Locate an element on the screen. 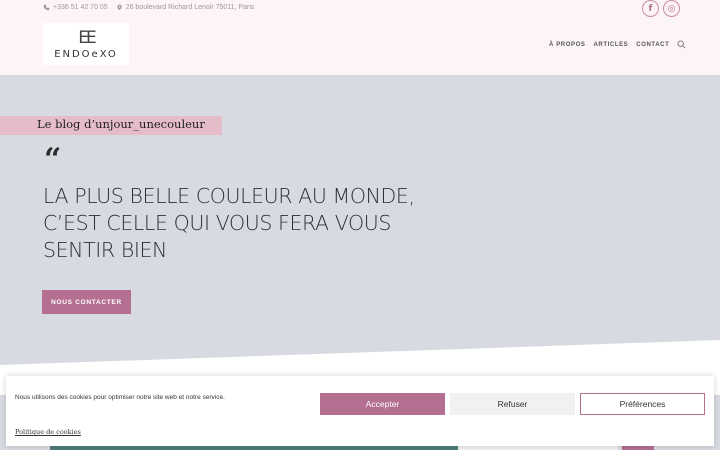 Image resolution: width=720 pixels, height=450 pixels. headline-line: C’EST CELLE QUI VOUS FERA VOUS is located at coordinates (217, 223).